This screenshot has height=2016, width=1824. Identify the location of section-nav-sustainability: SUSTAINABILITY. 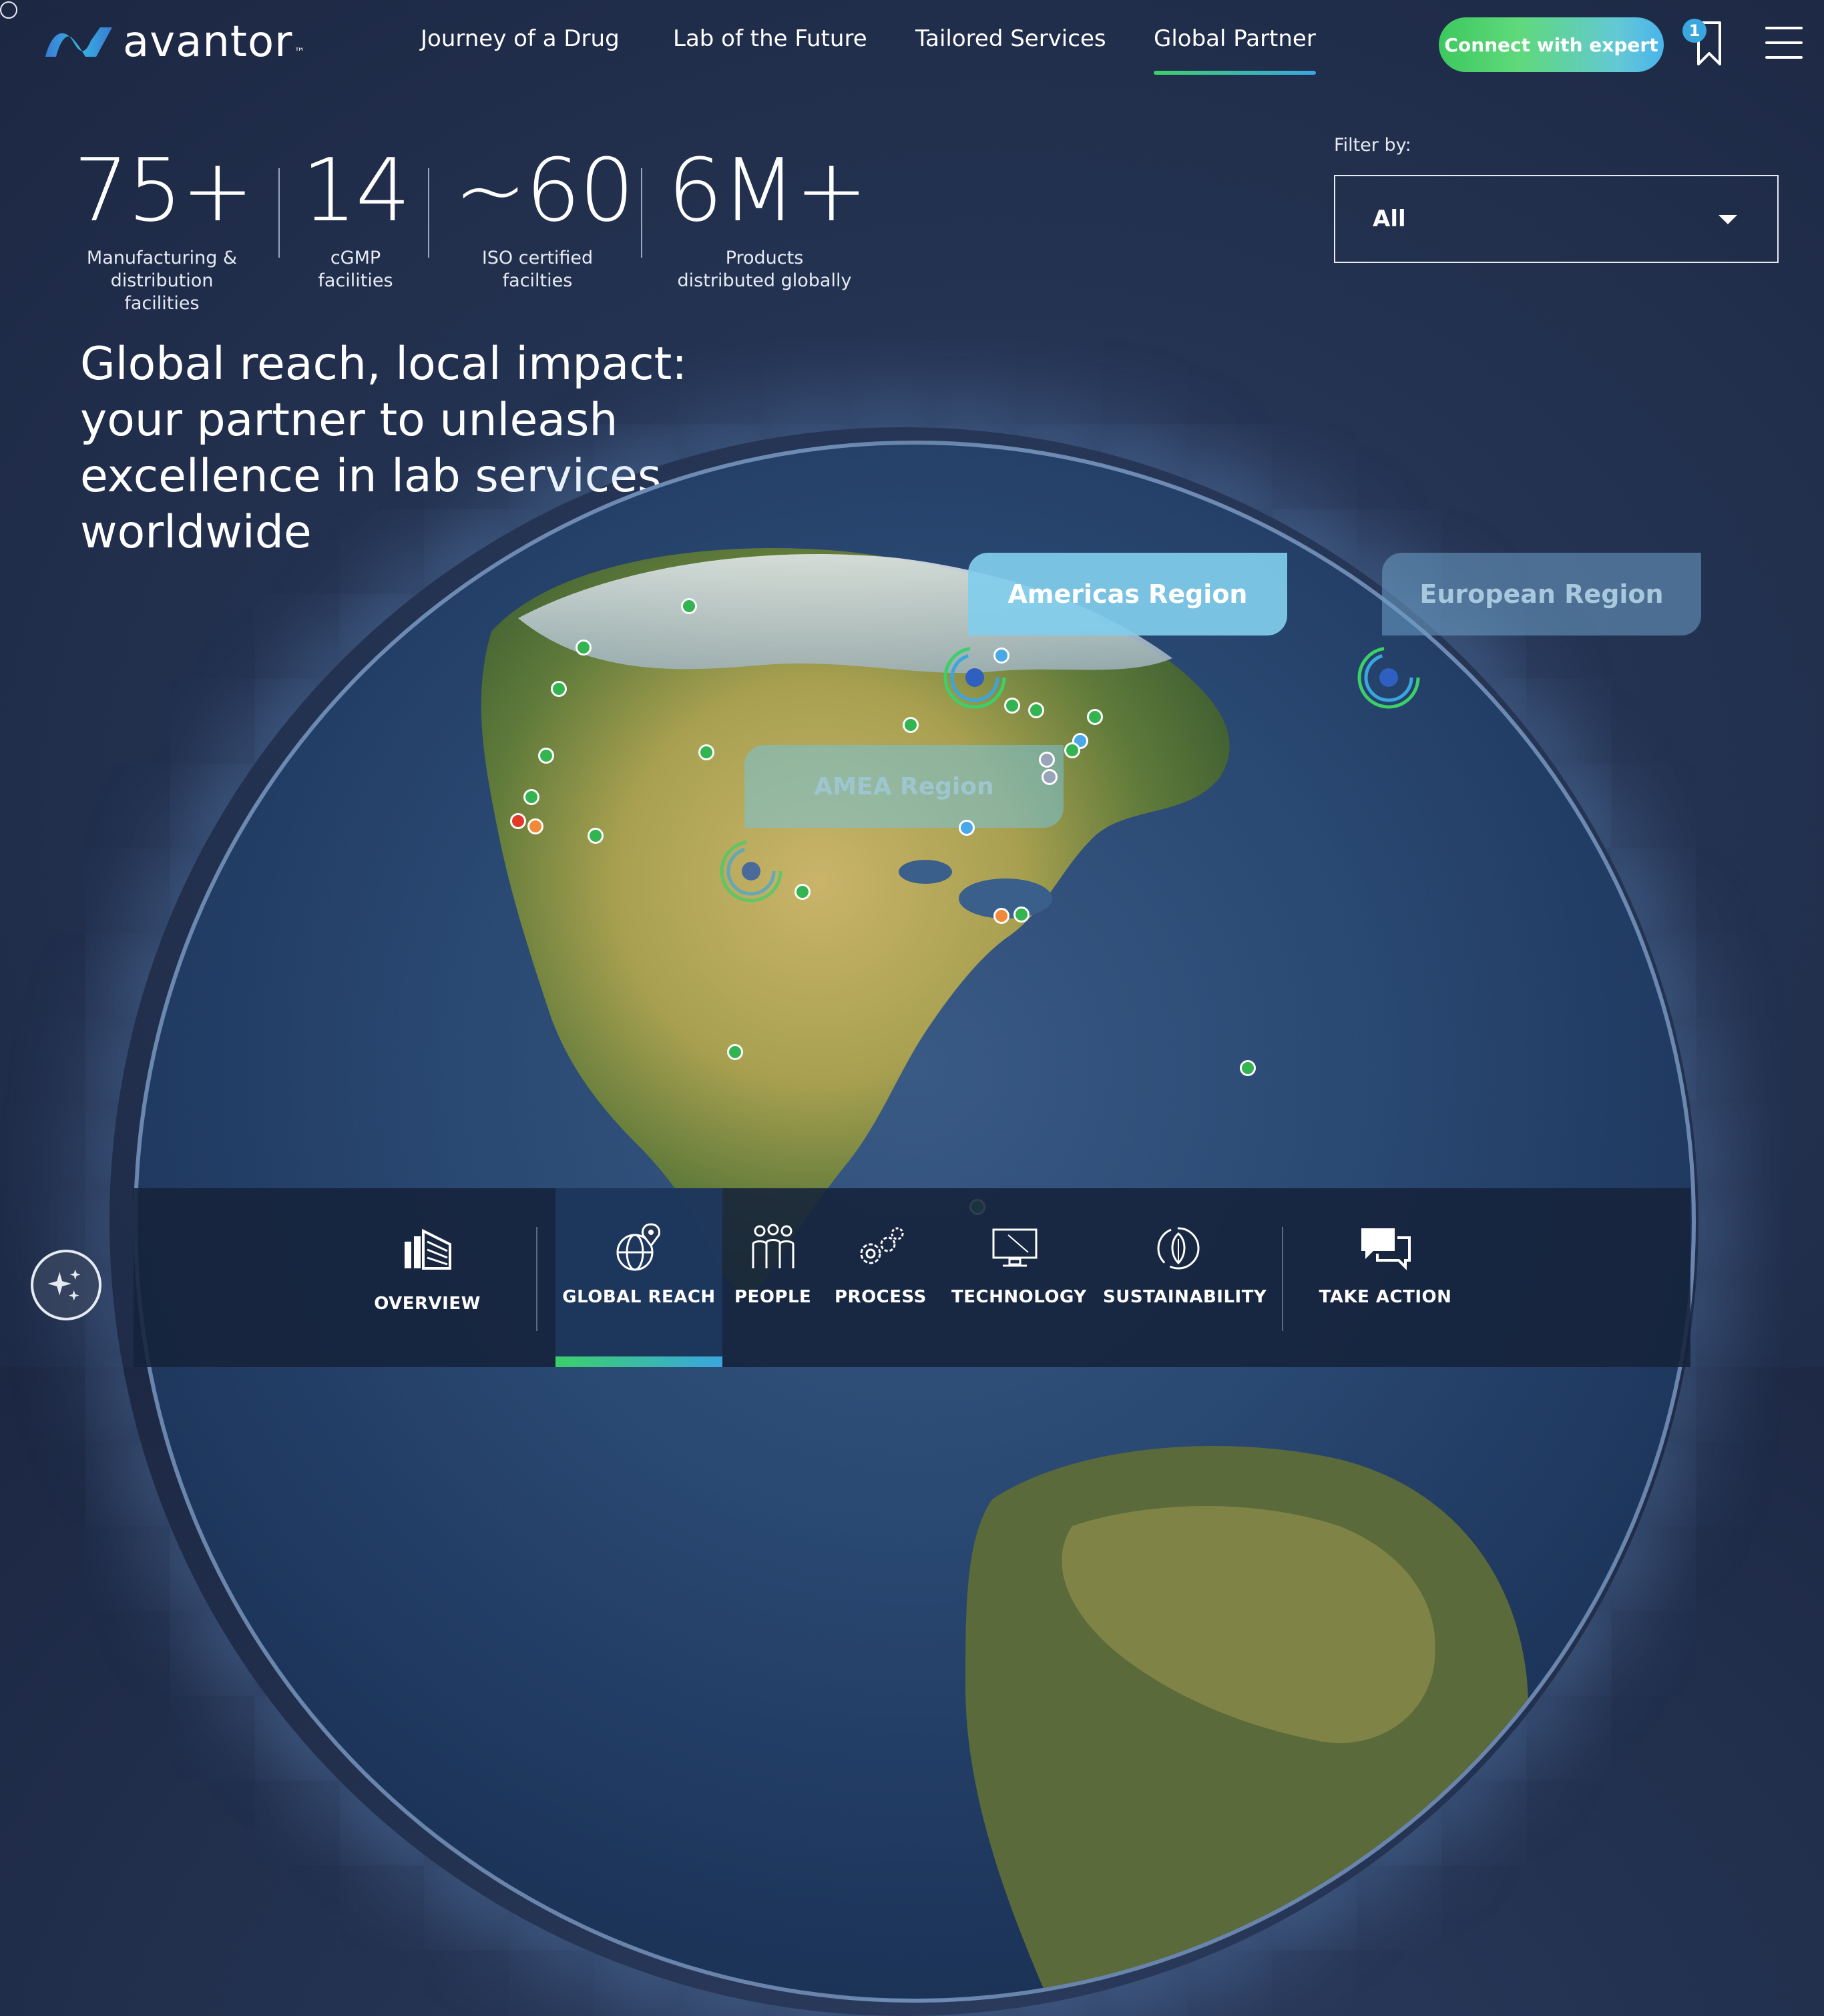
(1185, 1264).